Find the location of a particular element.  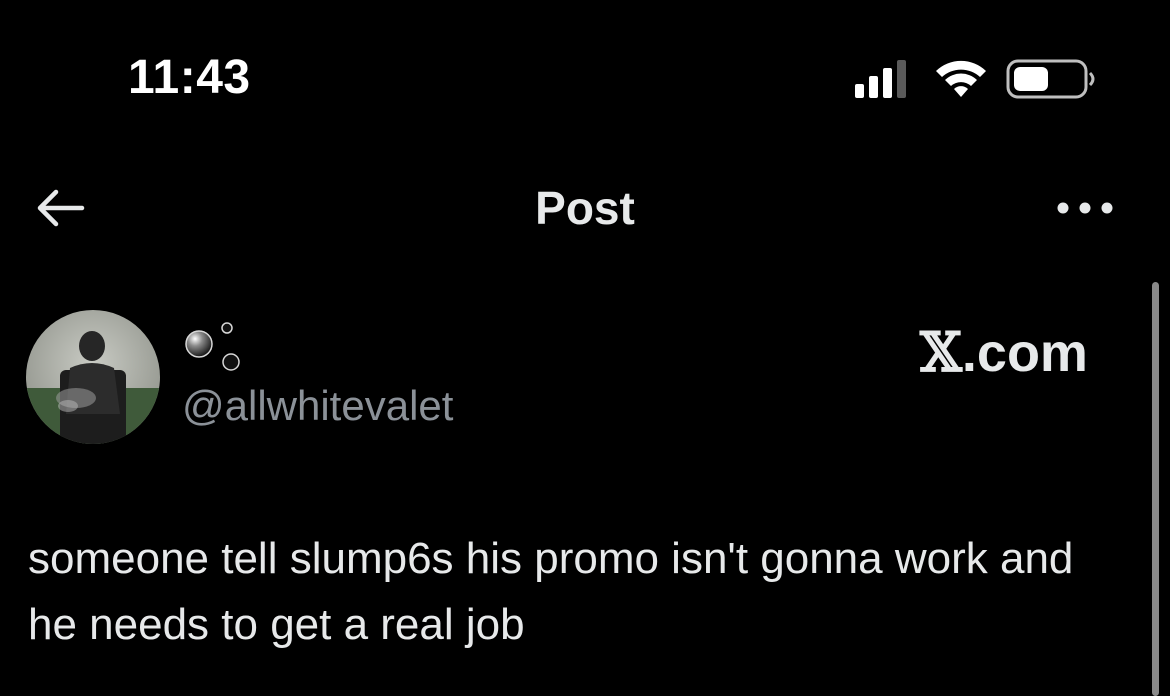

avatar-photo is located at coordinates (93, 377).